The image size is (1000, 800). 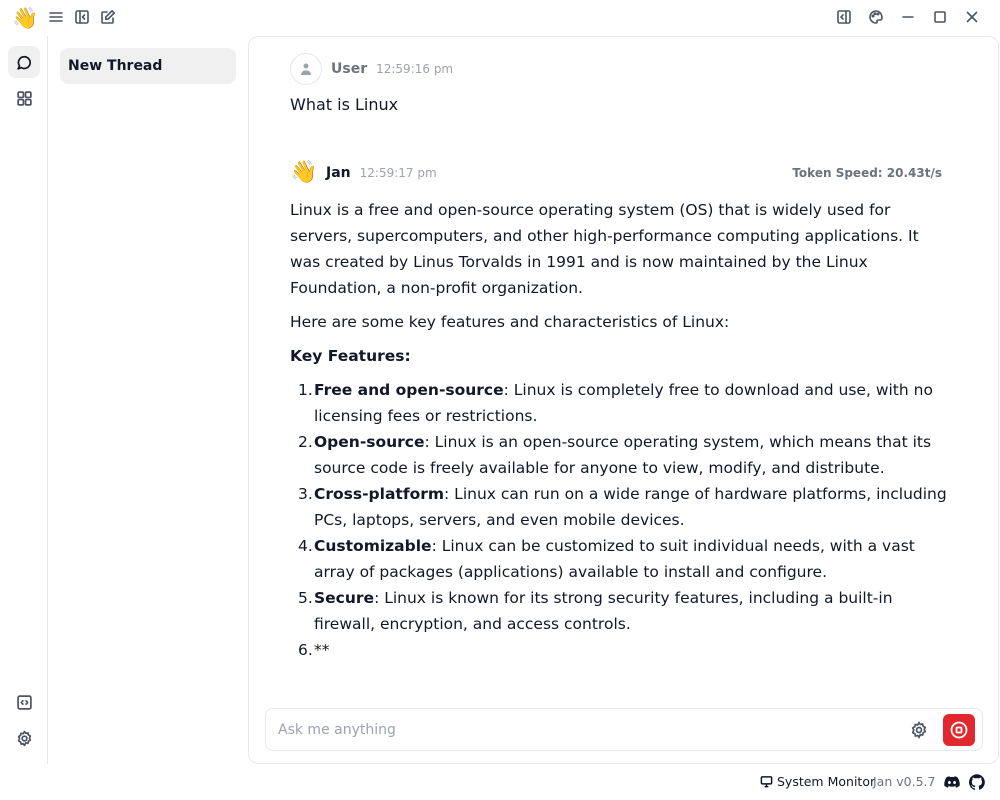 I want to click on system-monitor-button: System Monitor, so click(x=817, y=781).